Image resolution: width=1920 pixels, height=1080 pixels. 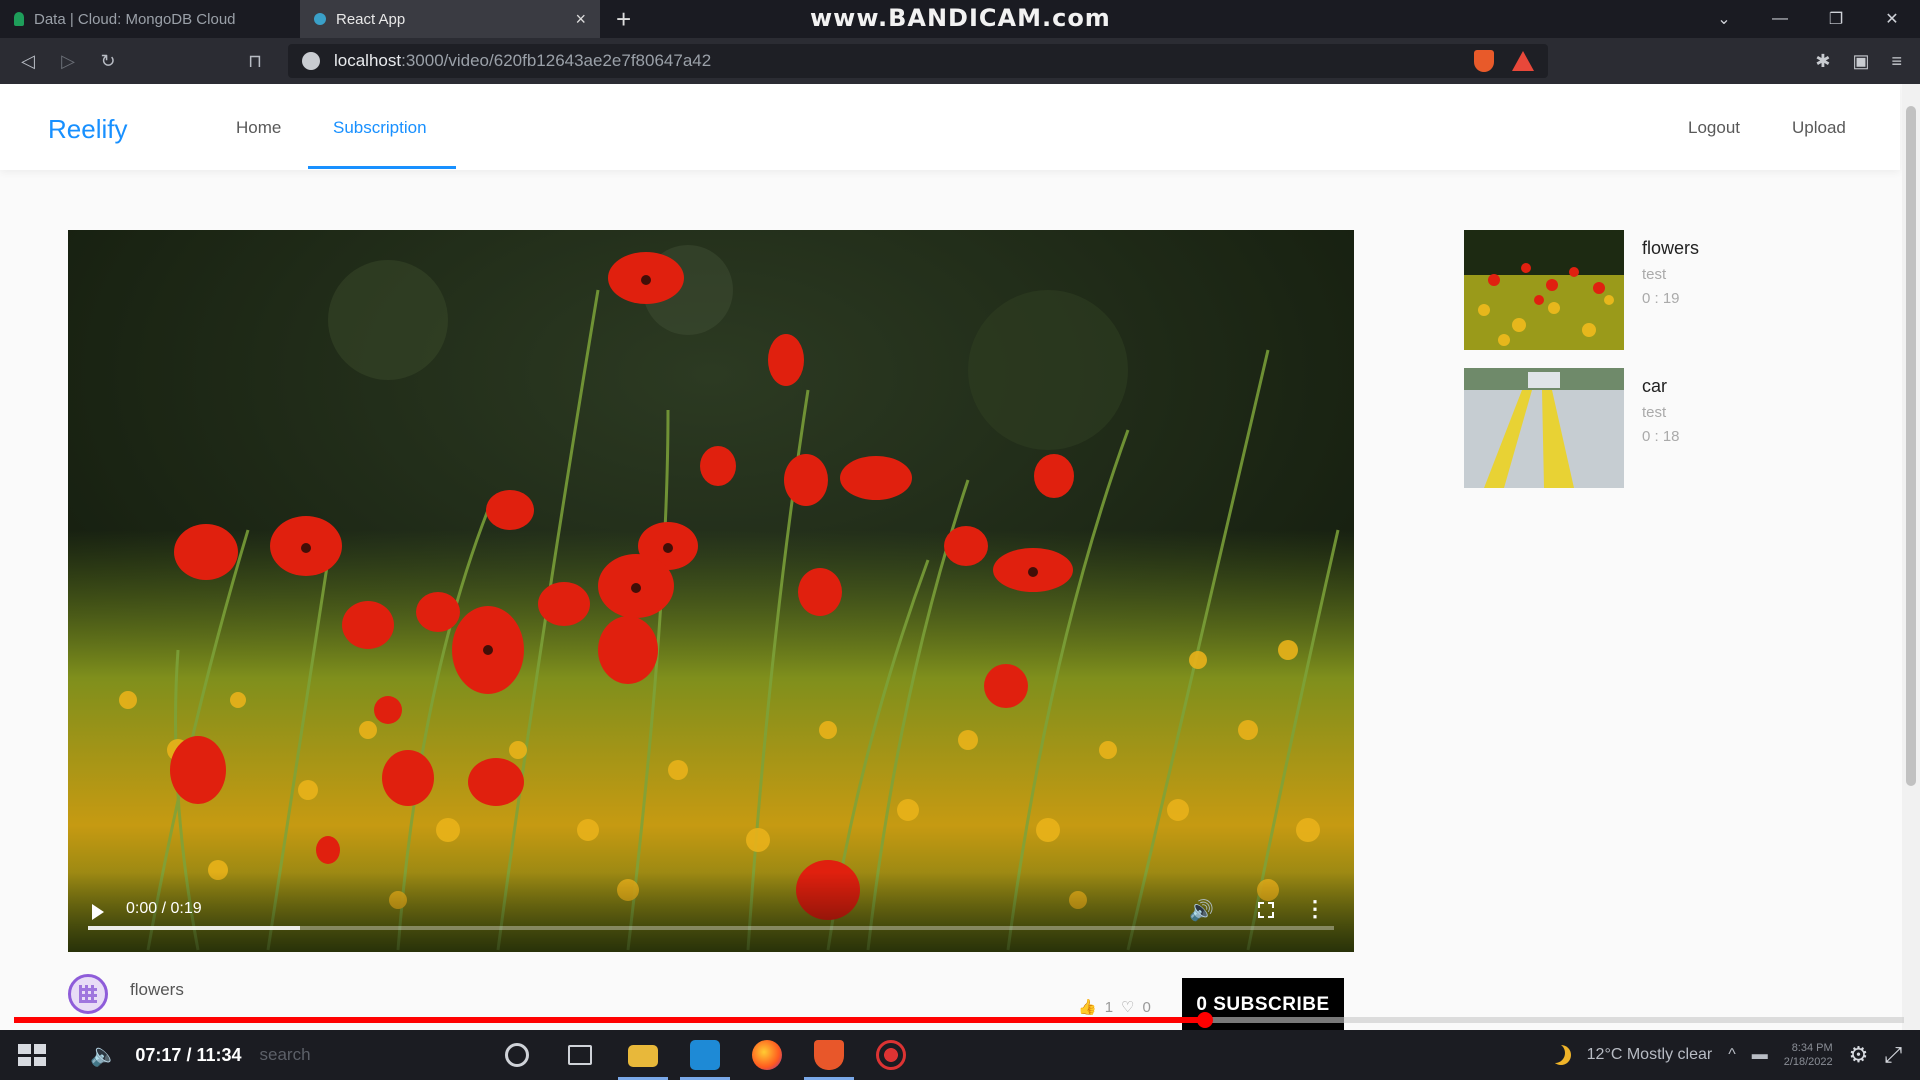 What do you see at coordinates (1523, 61) in the screenshot?
I see `brave-rewards-icon` at bounding box center [1523, 61].